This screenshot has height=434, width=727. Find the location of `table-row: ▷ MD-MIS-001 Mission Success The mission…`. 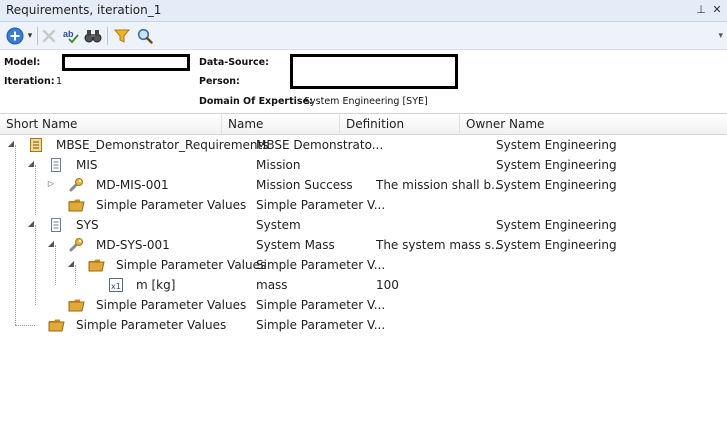

table-row: ▷ MD-MIS-001 Mission Success The mission… is located at coordinates (363, 185).